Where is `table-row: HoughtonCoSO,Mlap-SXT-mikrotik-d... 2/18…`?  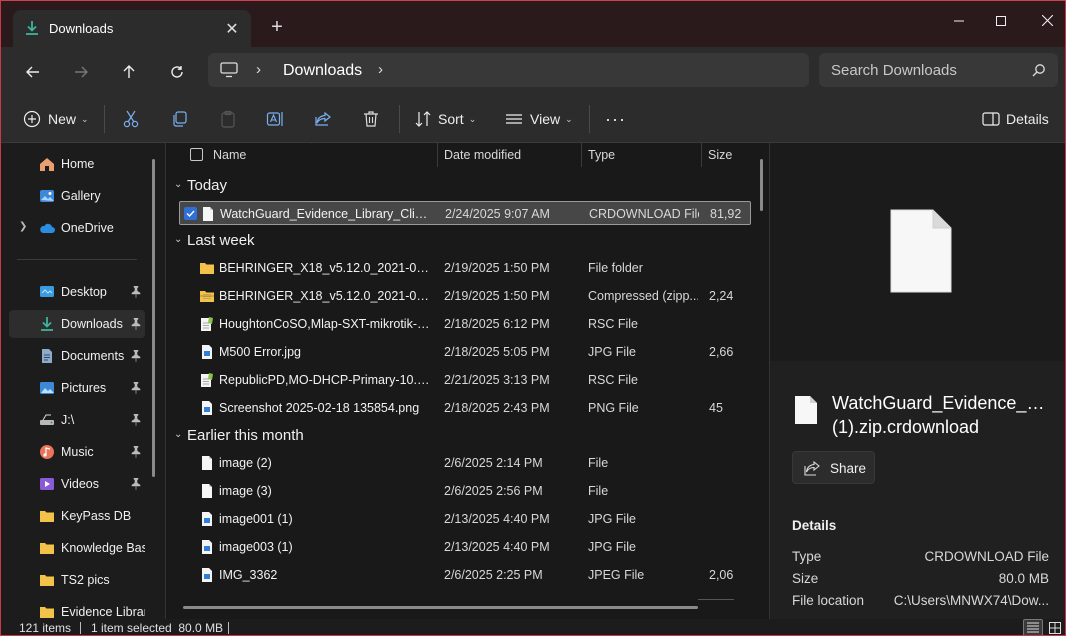 table-row: HoughtonCoSO,Mlap-SXT-mikrotik-d... 2/18… is located at coordinates (465, 324).